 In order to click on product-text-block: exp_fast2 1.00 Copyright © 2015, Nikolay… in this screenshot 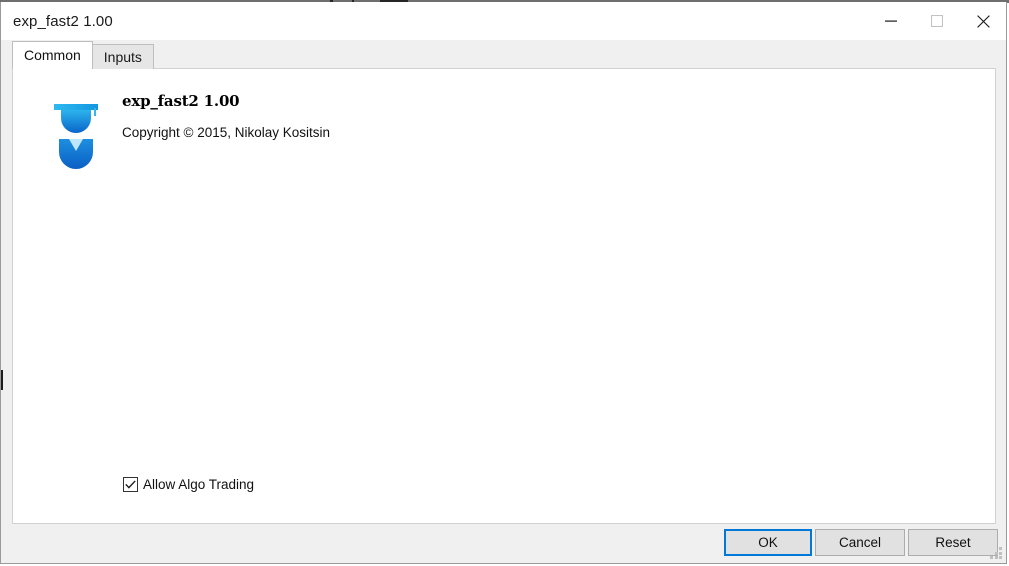, I will do `click(226, 116)`.